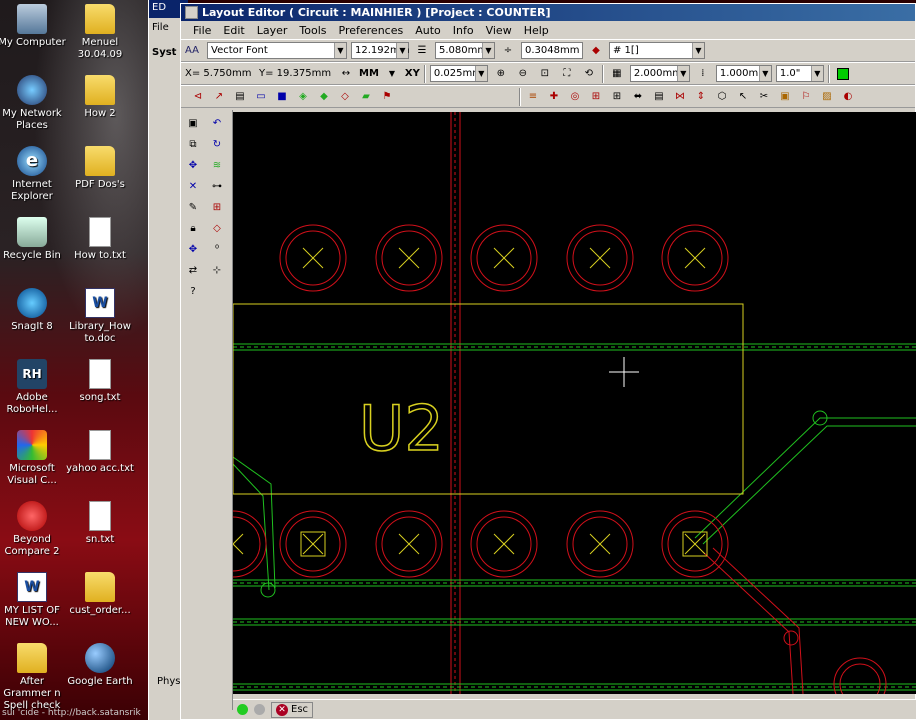 This screenshot has height=720, width=916. What do you see at coordinates (501, 74) in the screenshot?
I see `zoom-in-icon: ⊕` at bounding box center [501, 74].